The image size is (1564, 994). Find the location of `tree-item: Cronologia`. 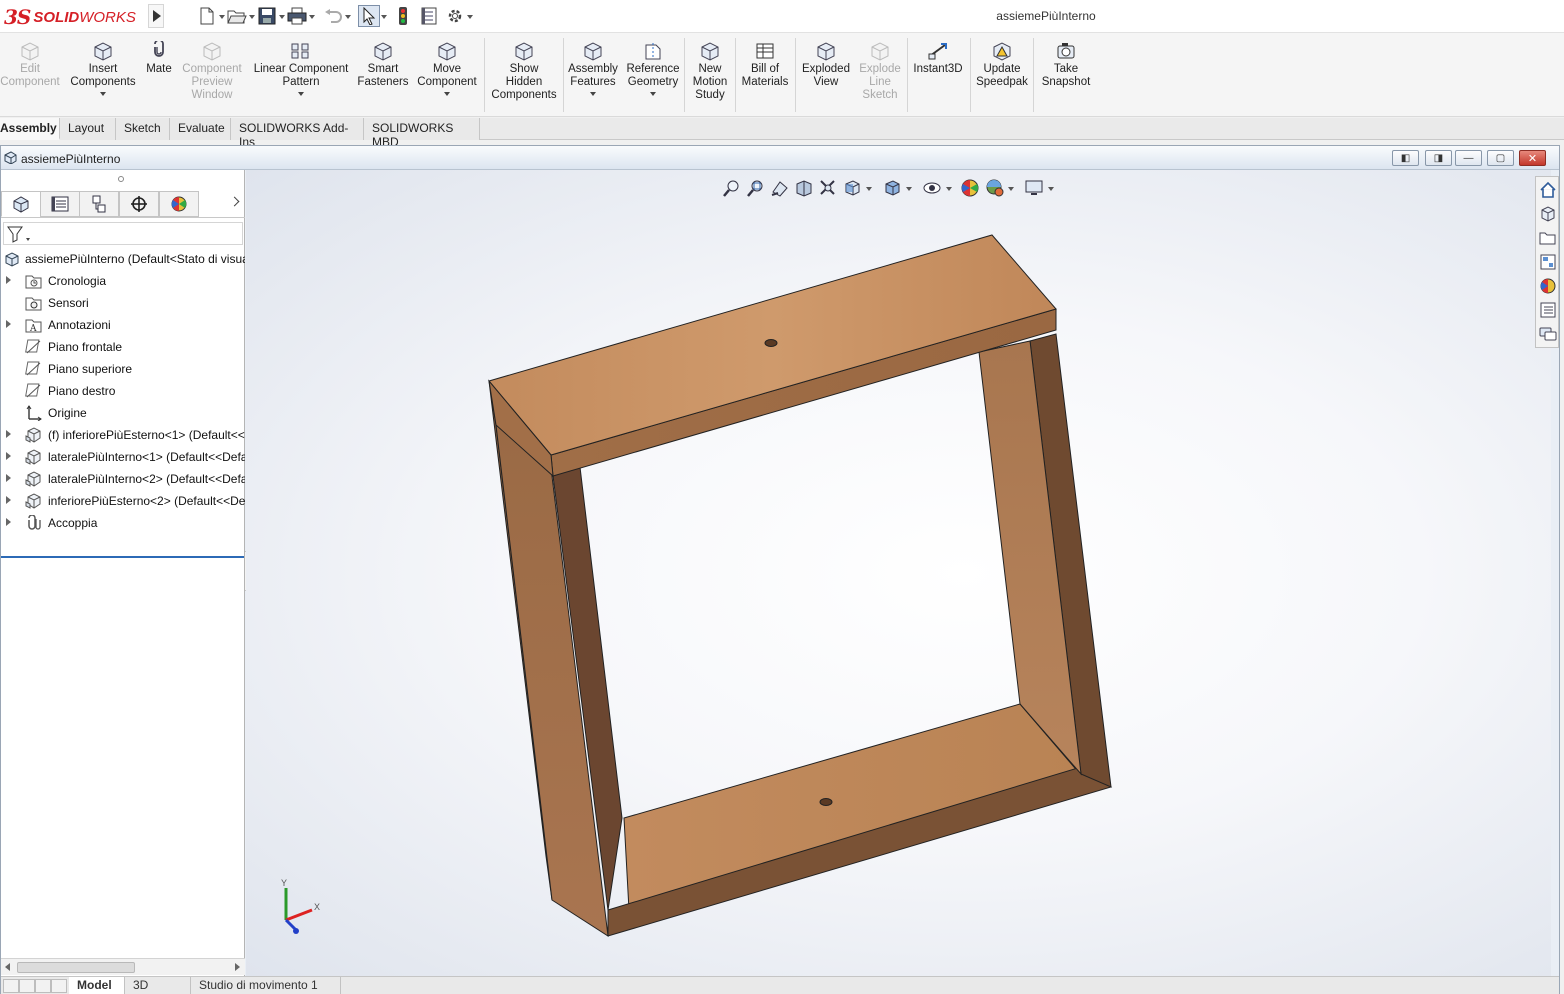

tree-item: Cronologia is located at coordinates (123, 281).